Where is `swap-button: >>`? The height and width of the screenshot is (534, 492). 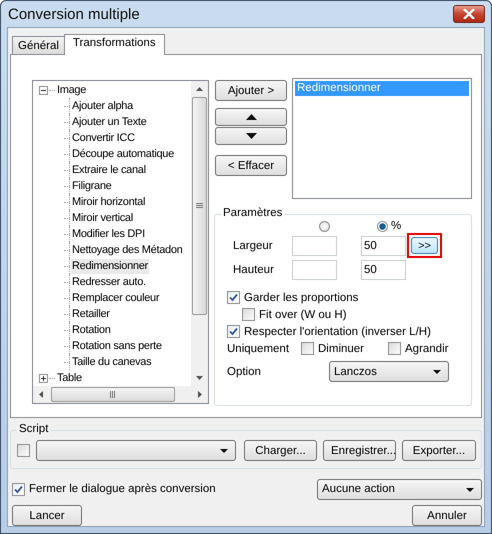 swap-button: >> is located at coordinates (424, 245).